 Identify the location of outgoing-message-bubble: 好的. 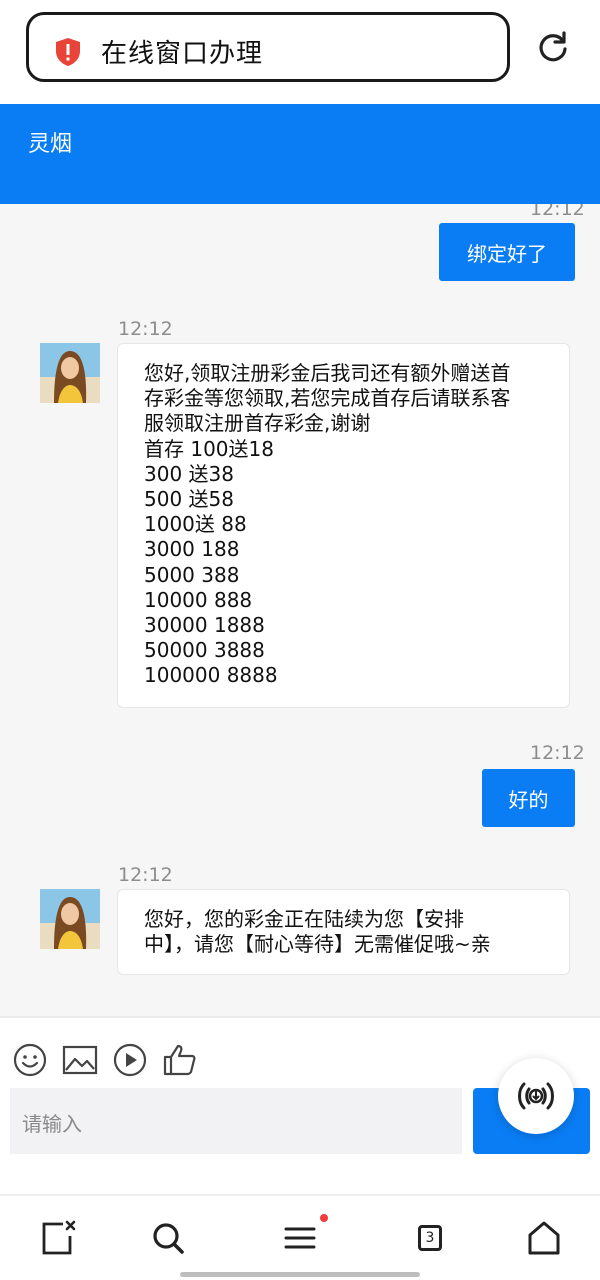
(528, 798).